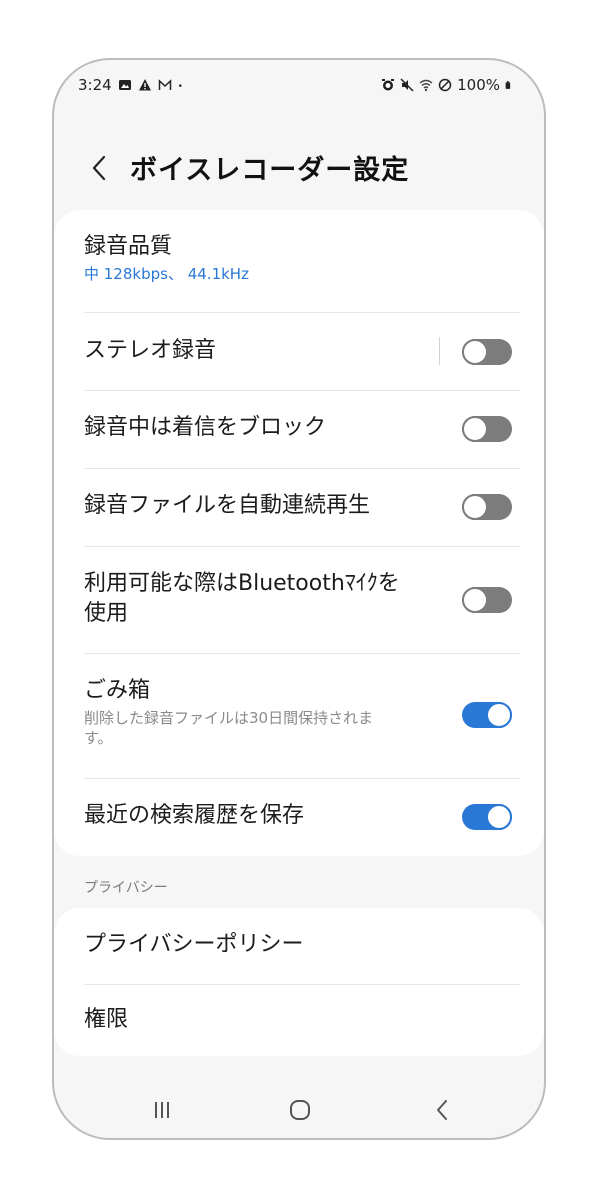  I want to click on block-calls-label: 録音中は着信をブロック, so click(205, 427).